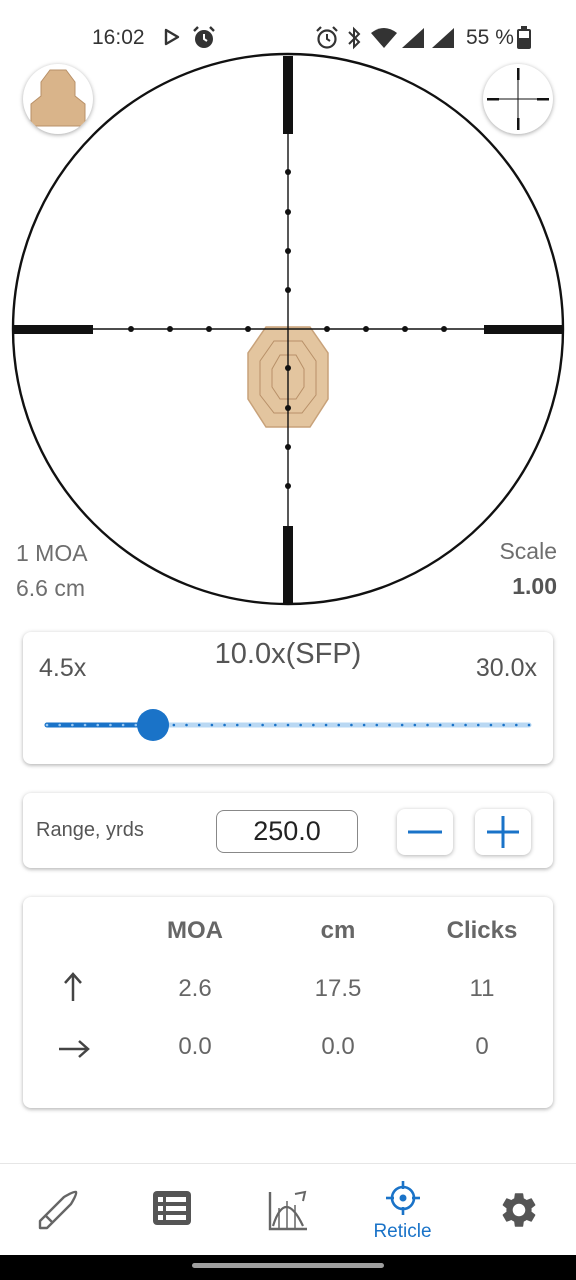  I want to click on right-arrow-icon, so click(74, 1049).